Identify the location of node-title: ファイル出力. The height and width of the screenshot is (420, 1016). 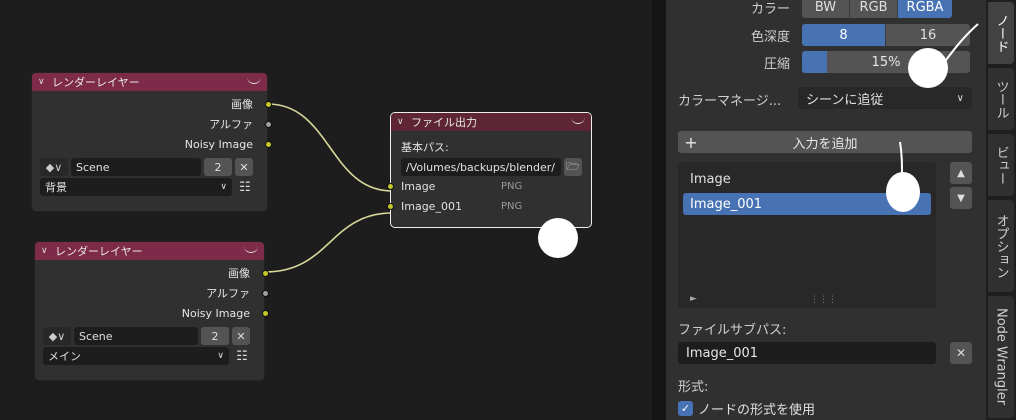
(444, 122).